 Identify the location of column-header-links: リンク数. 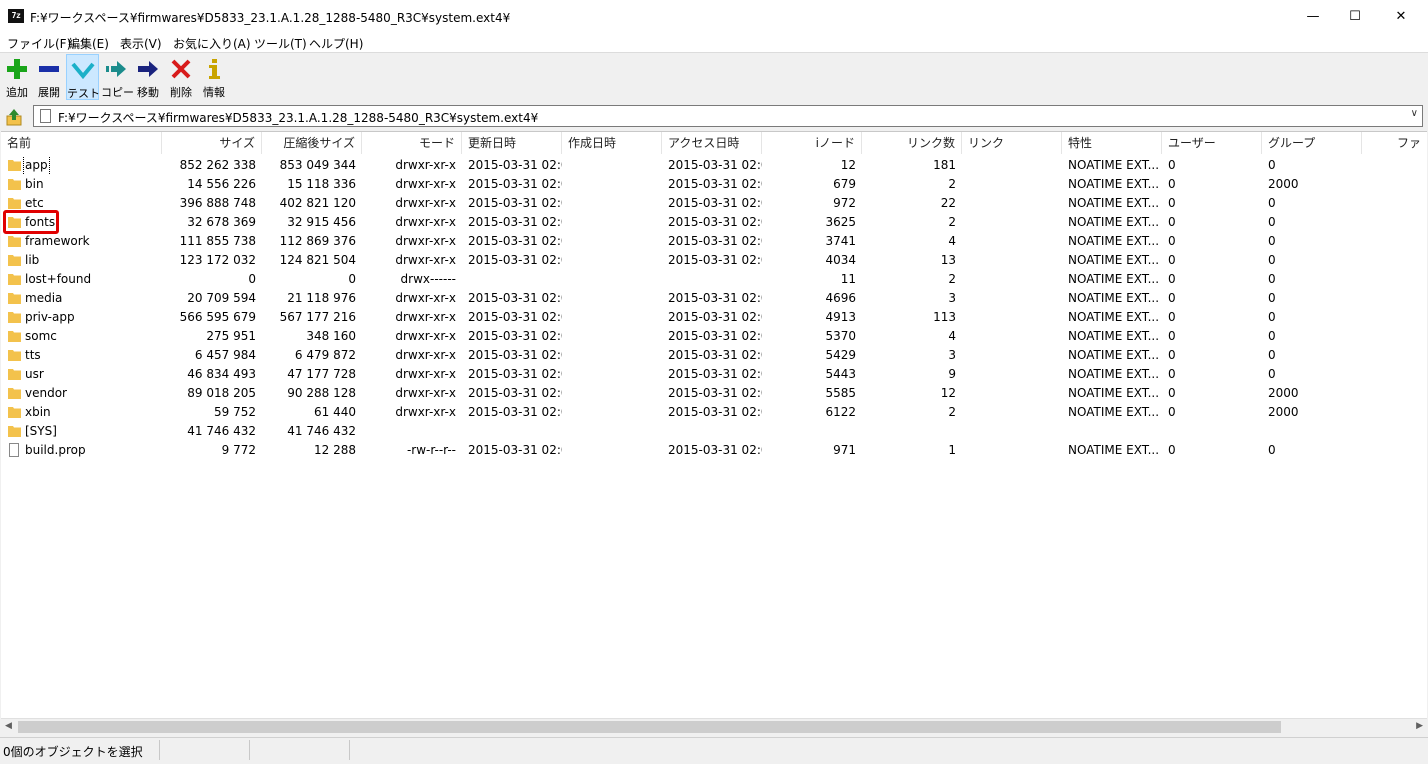
(912, 143).